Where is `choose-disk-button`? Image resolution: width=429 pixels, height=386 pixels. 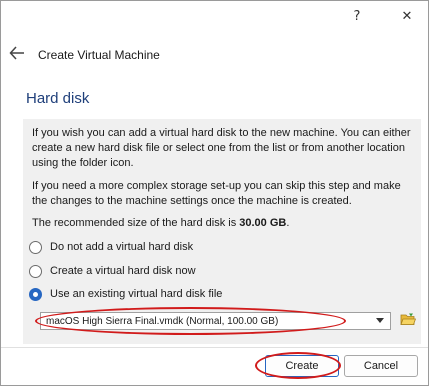
choose-disk-button is located at coordinates (408, 319).